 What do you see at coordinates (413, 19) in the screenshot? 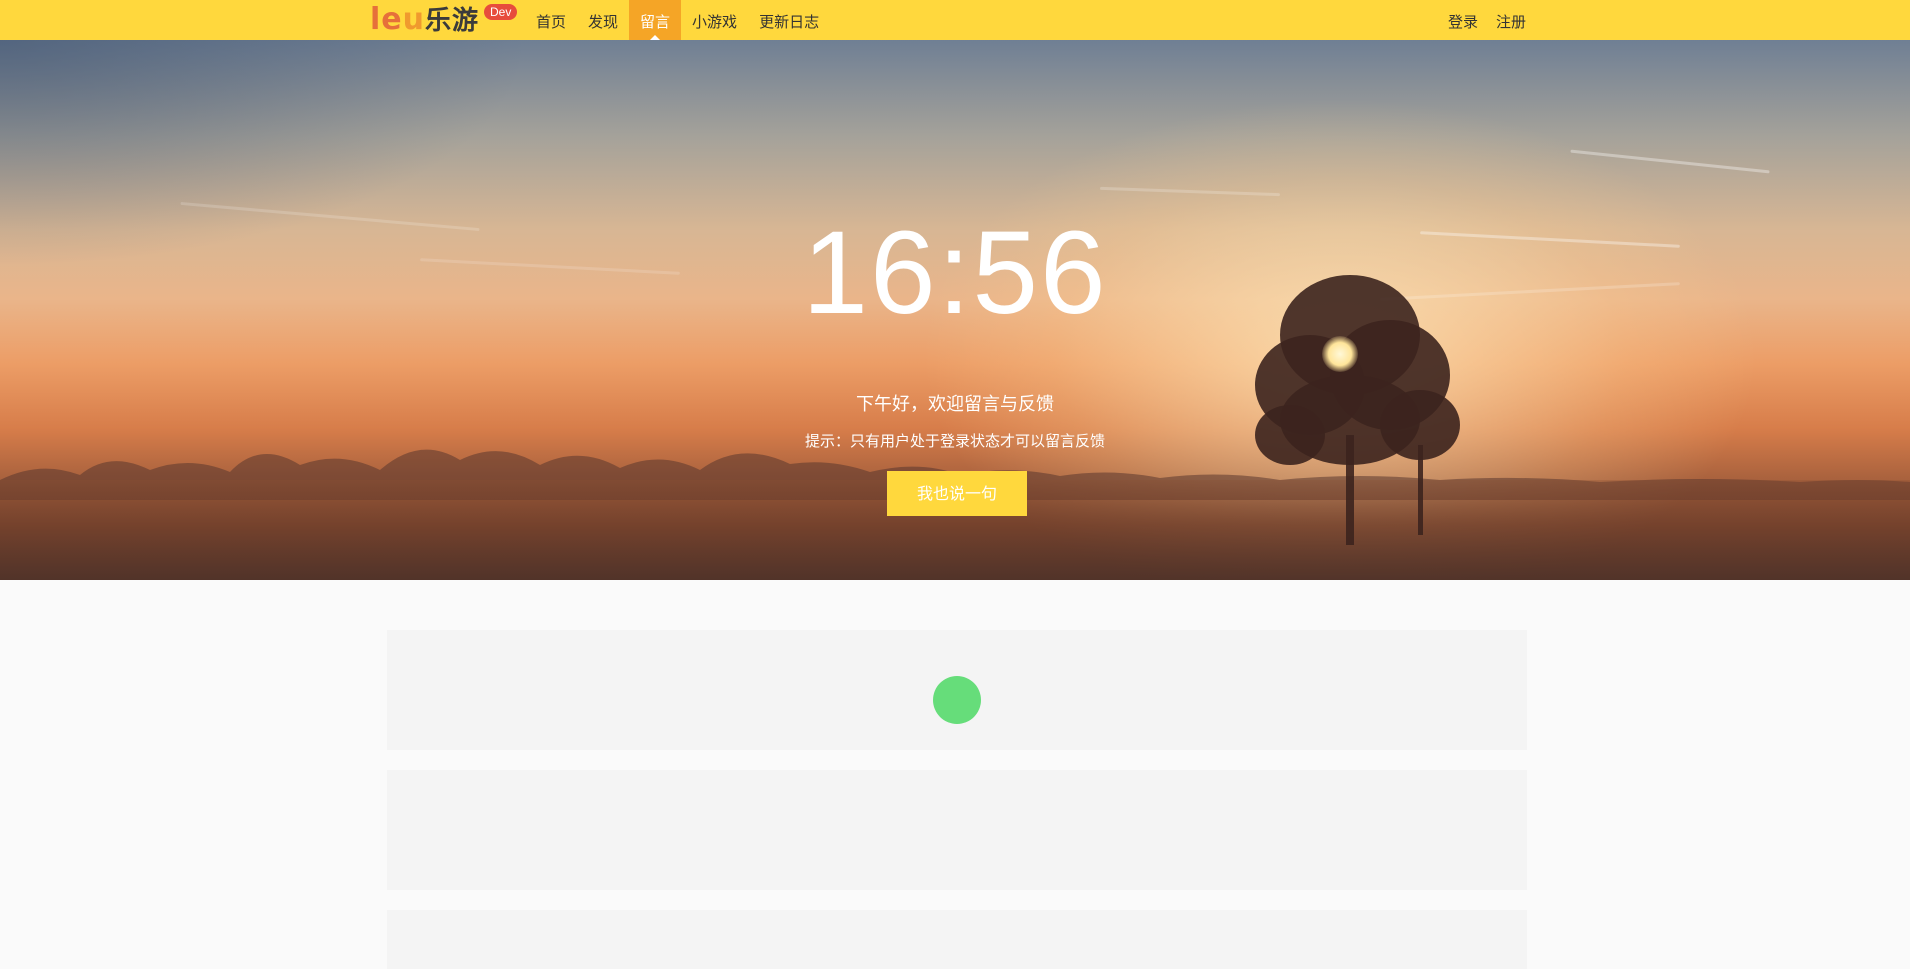
I see `logo-letter-u: u` at bounding box center [413, 19].